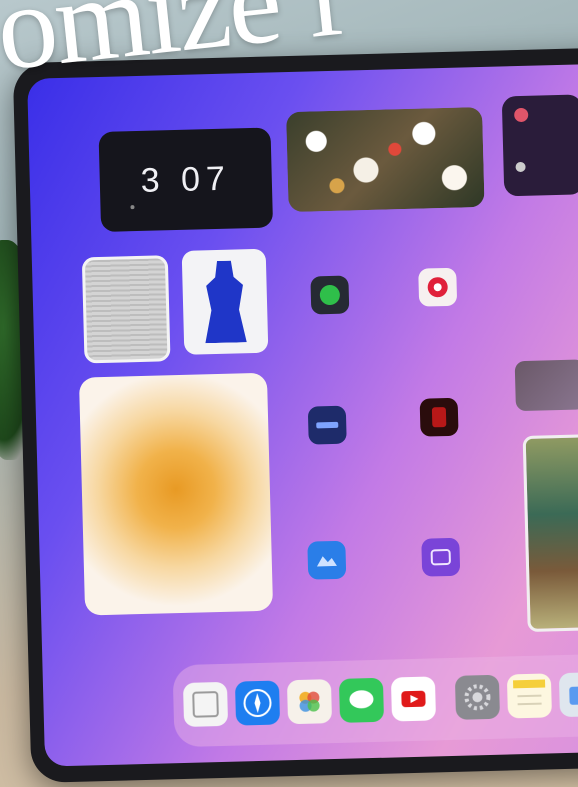 Image resolution: width=578 pixels, height=787 pixels. I want to click on quote-text, so click(176, 465).